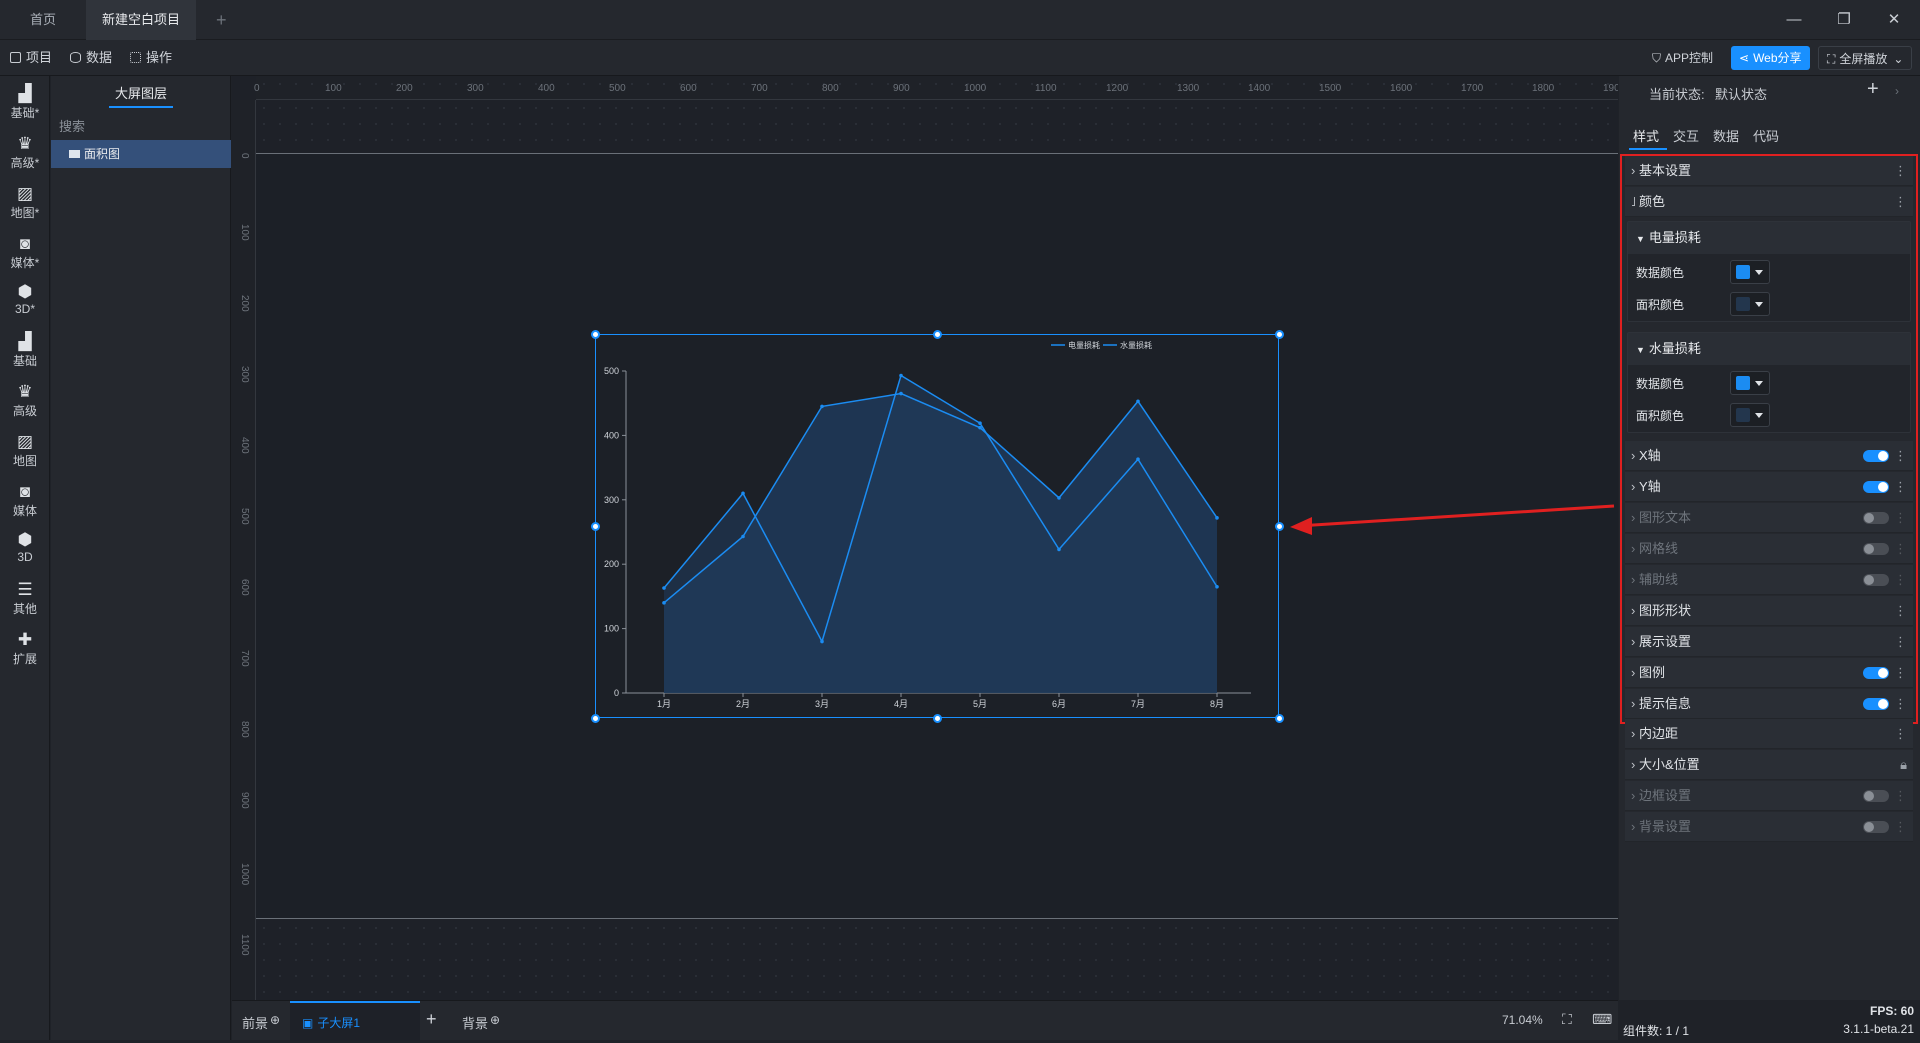 Image resolution: width=1920 pixels, height=1043 pixels. What do you see at coordinates (1769, 642) in the screenshot?
I see `section-display-settings: › 展示设置 ⋮` at bounding box center [1769, 642].